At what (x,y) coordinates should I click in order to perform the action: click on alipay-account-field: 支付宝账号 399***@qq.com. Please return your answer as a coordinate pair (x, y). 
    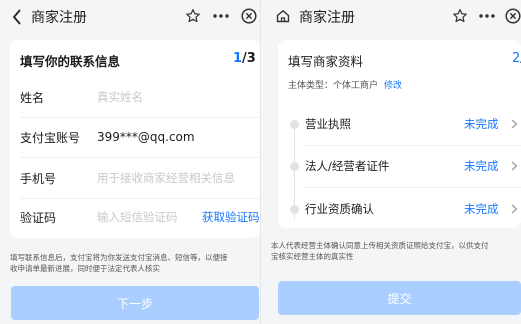
    Looking at the image, I should click on (140, 137).